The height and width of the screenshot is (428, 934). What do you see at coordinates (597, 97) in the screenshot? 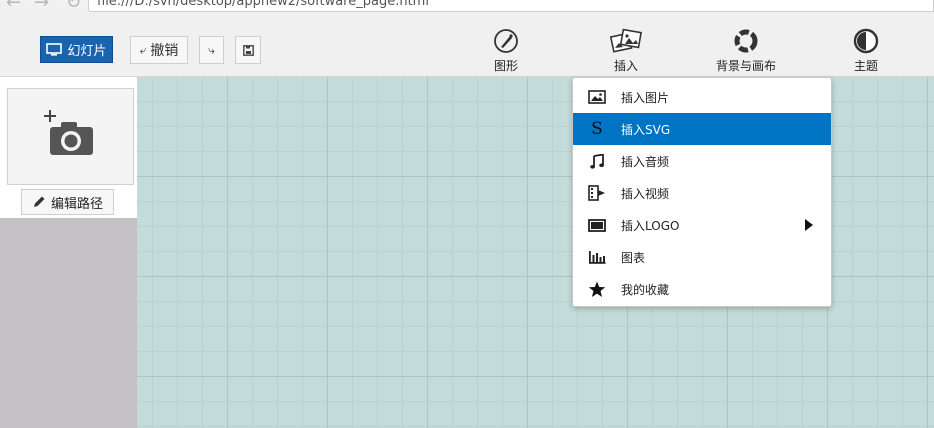
I see `picture-icon` at bounding box center [597, 97].